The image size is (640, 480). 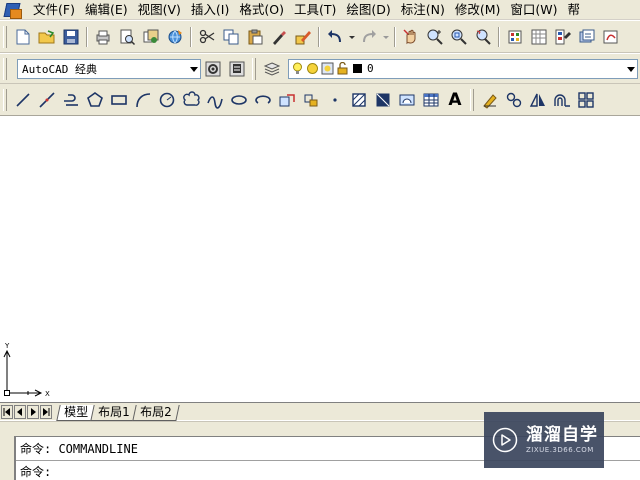 I want to click on lightbulb-icon, so click(x=297, y=68).